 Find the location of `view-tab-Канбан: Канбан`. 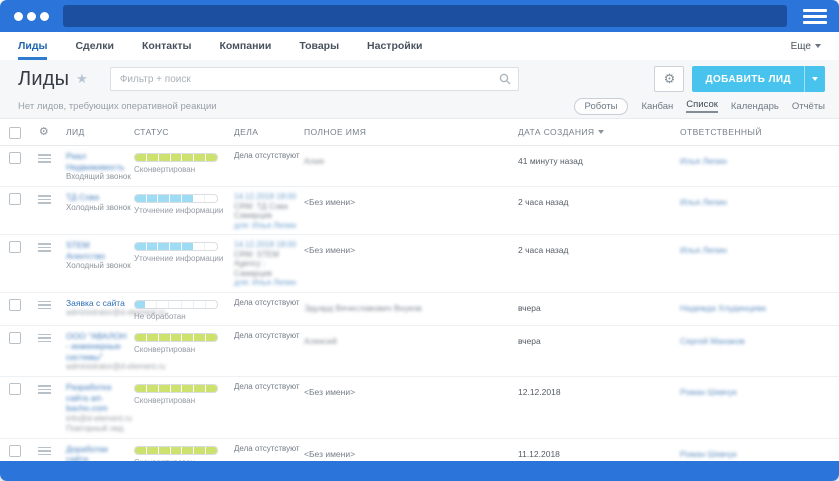

view-tab-Канбан: Канбан is located at coordinates (657, 106).